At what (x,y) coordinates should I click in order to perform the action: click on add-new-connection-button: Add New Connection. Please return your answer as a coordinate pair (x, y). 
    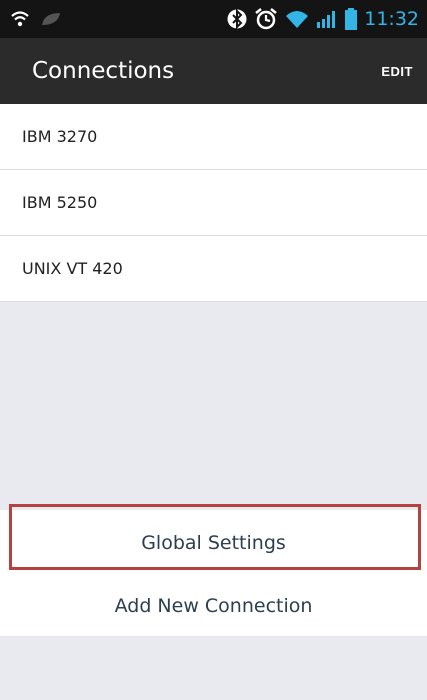
    Looking at the image, I should click on (213, 606).